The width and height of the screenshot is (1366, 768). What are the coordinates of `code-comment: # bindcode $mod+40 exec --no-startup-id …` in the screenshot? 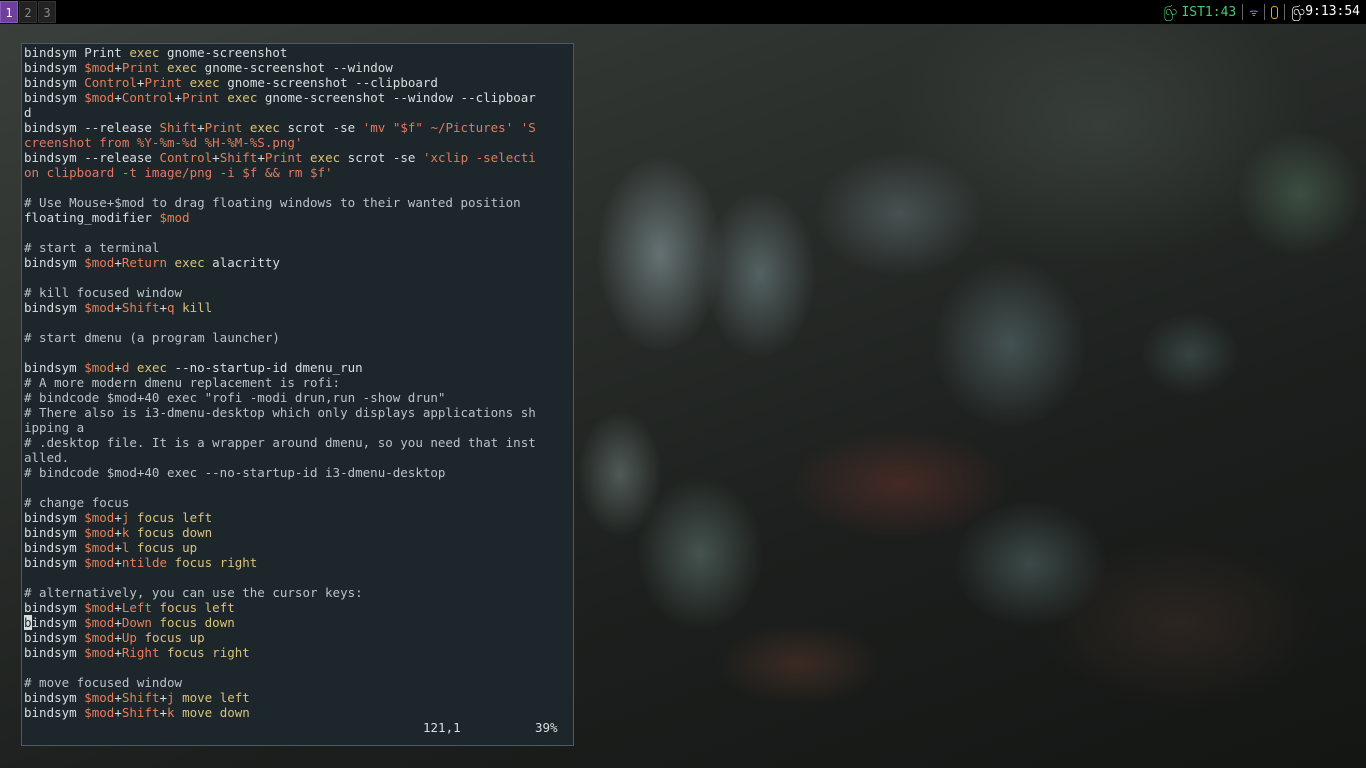 It's located at (235, 472).